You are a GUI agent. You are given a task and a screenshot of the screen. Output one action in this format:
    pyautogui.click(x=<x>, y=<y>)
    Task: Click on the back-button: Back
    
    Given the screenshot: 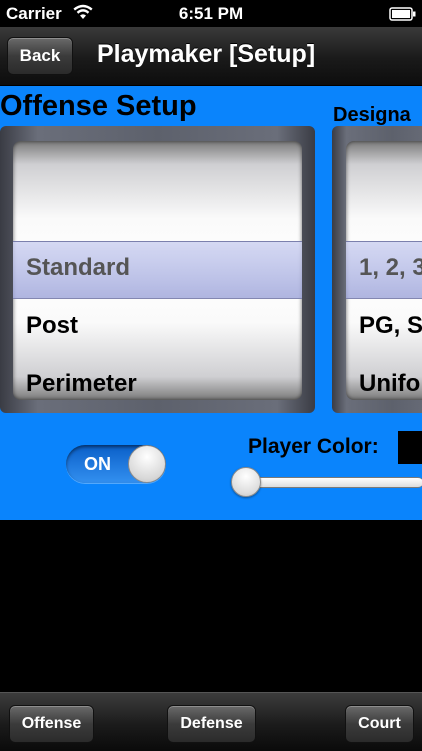 What is the action you would take?
    pyautogui.click(x=40, y=56)
    